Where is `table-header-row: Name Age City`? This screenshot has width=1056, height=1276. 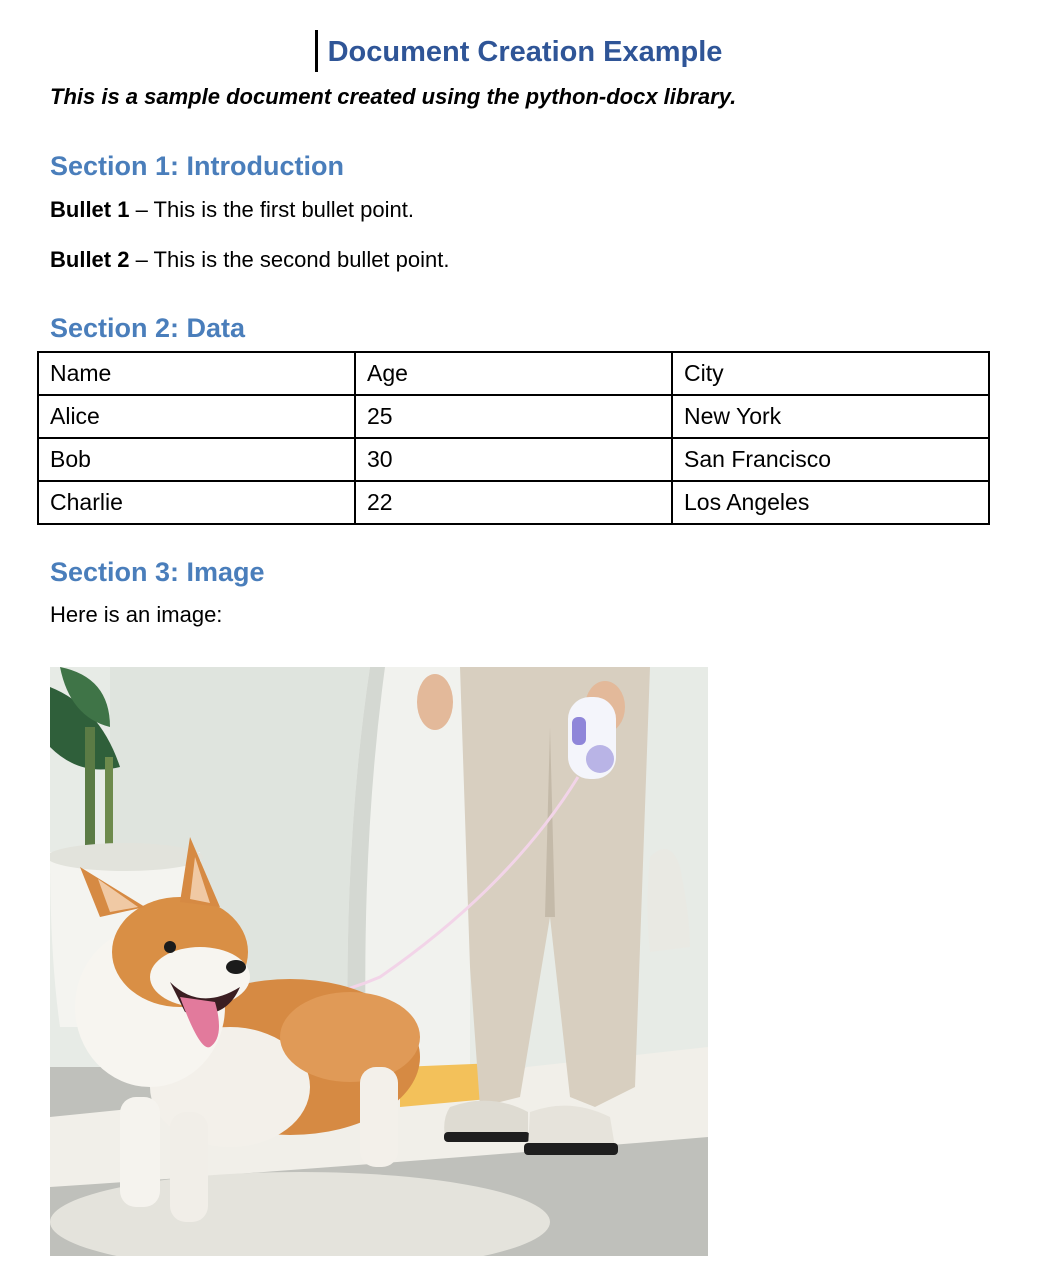
table-header-row: Name Age City is located at coordinates (513, 373).